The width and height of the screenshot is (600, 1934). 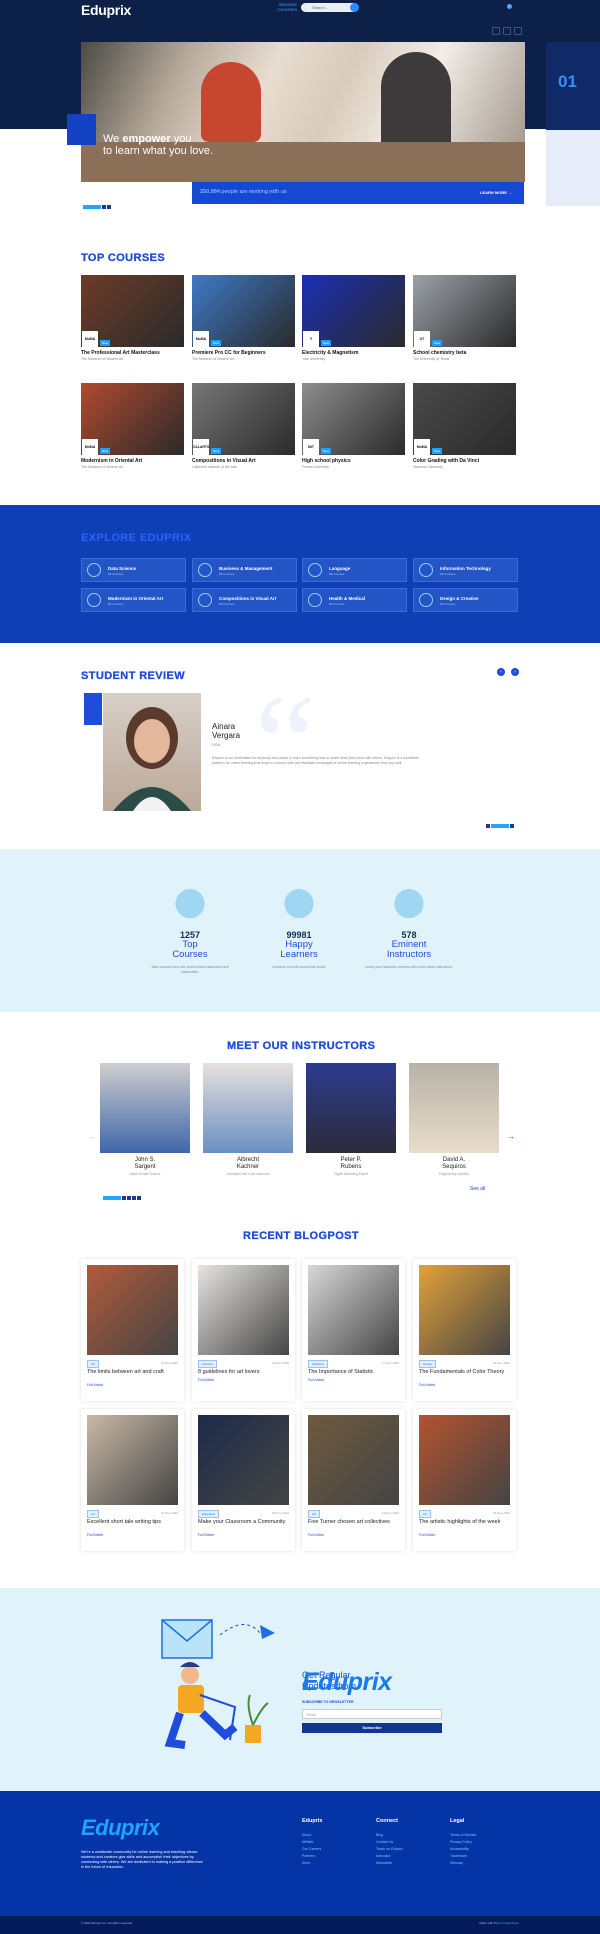 I want to click on review-accent, so click(x=93, y=709).